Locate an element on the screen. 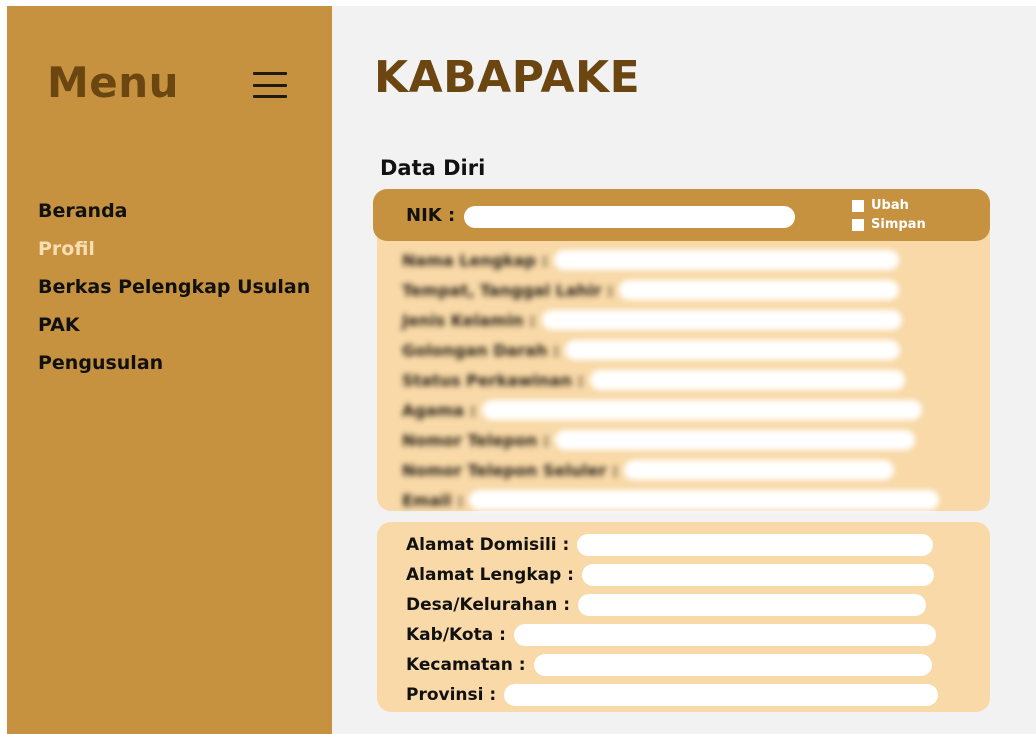  form-row-nomor-telepon-seluler: Nomor Telepon Seluler : is located at coordinates (670, 470).